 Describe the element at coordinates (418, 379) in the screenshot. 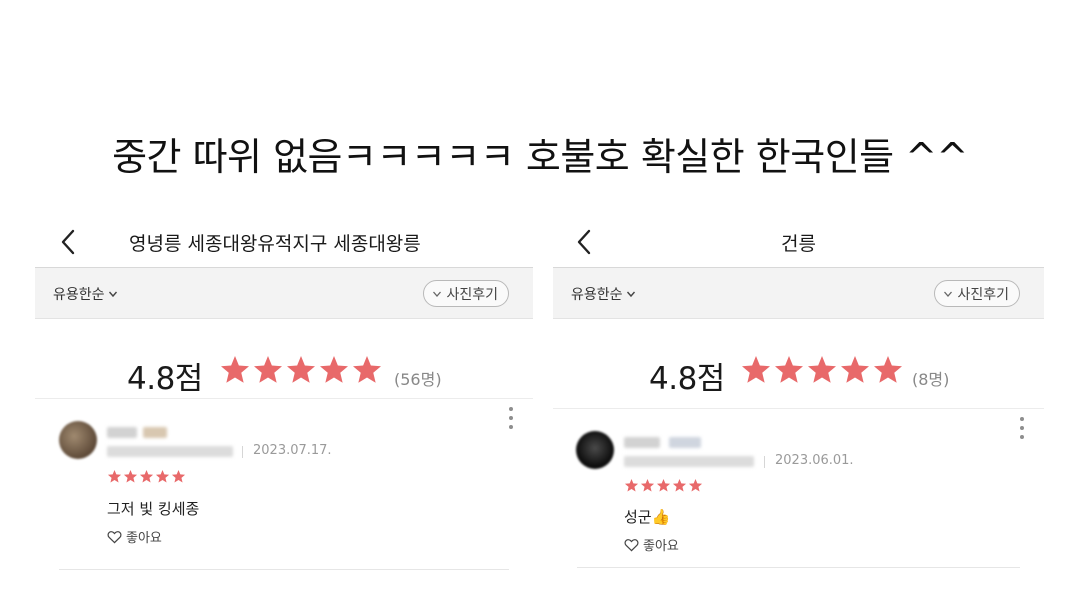

I see `review-count: (56명)` at that location.